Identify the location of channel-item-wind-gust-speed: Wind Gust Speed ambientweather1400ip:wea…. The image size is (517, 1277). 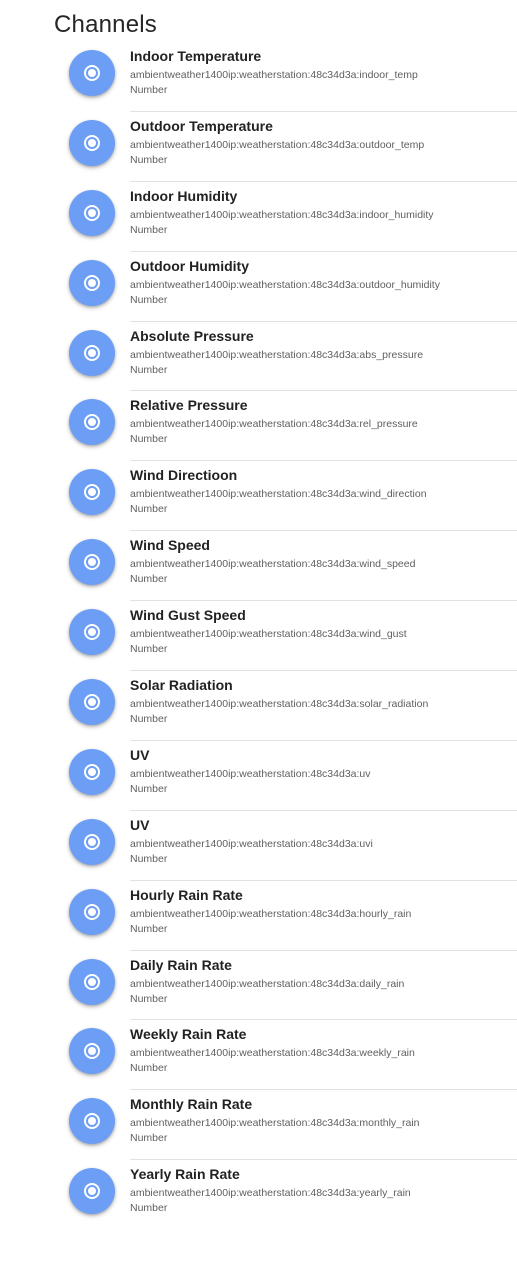
(258, 636).